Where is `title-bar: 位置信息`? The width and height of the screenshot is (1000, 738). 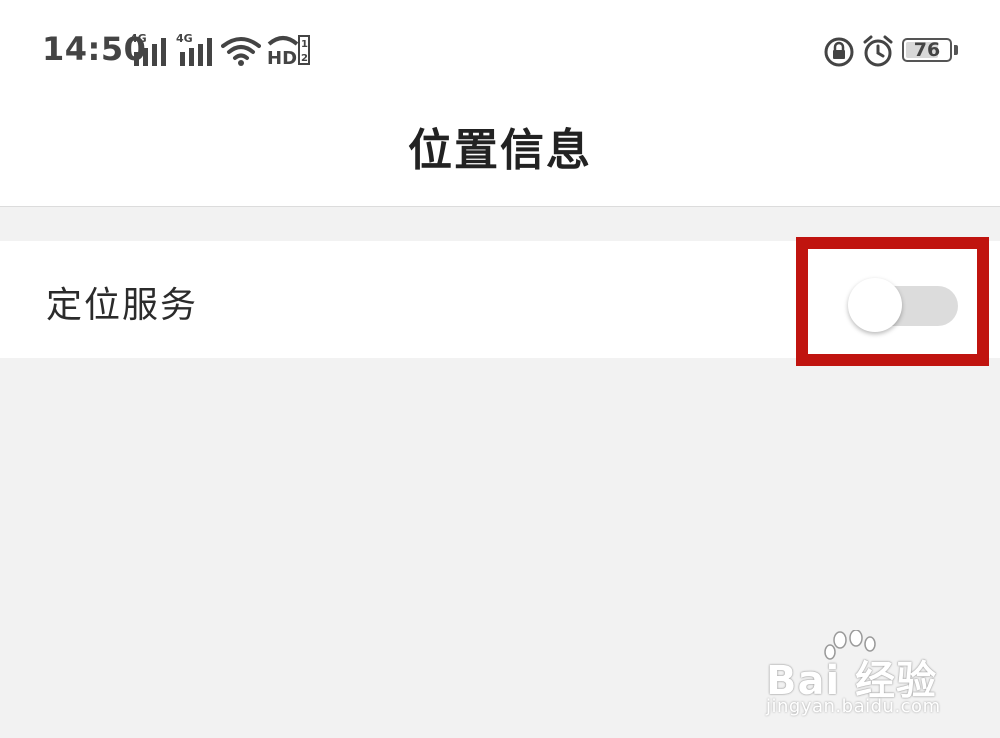
title-bar: 位置信息 is located at coordinates (500, 153).